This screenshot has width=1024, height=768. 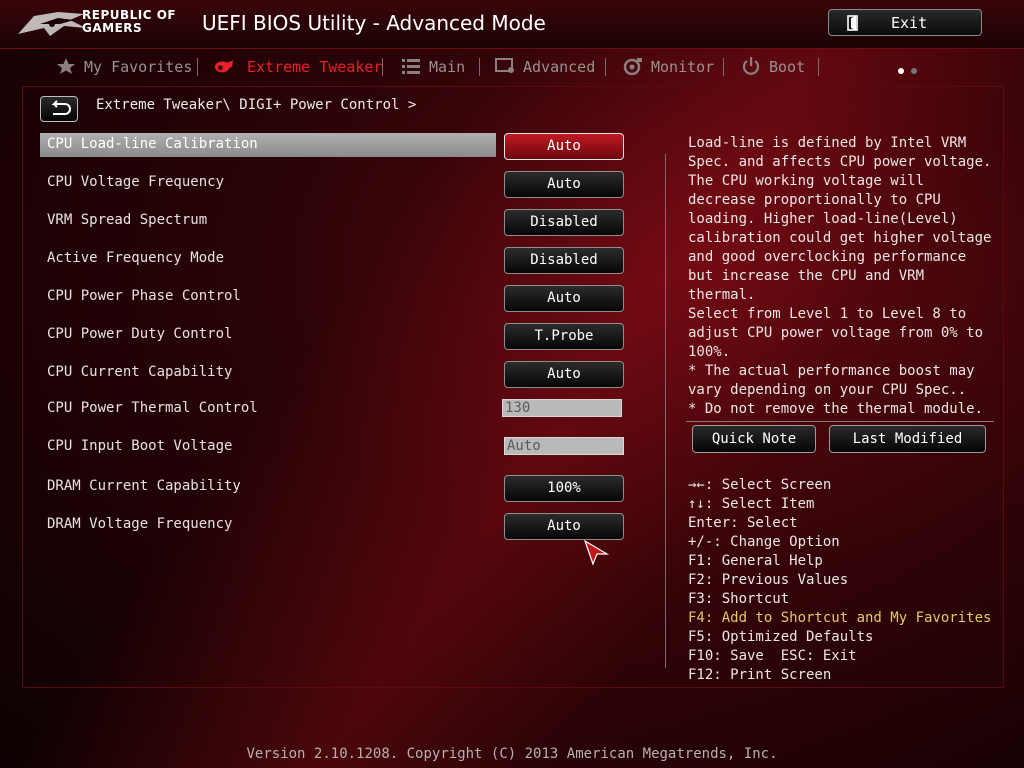 I want to click on key-f2: F2: Previous Values, so click(x=768, y=580).